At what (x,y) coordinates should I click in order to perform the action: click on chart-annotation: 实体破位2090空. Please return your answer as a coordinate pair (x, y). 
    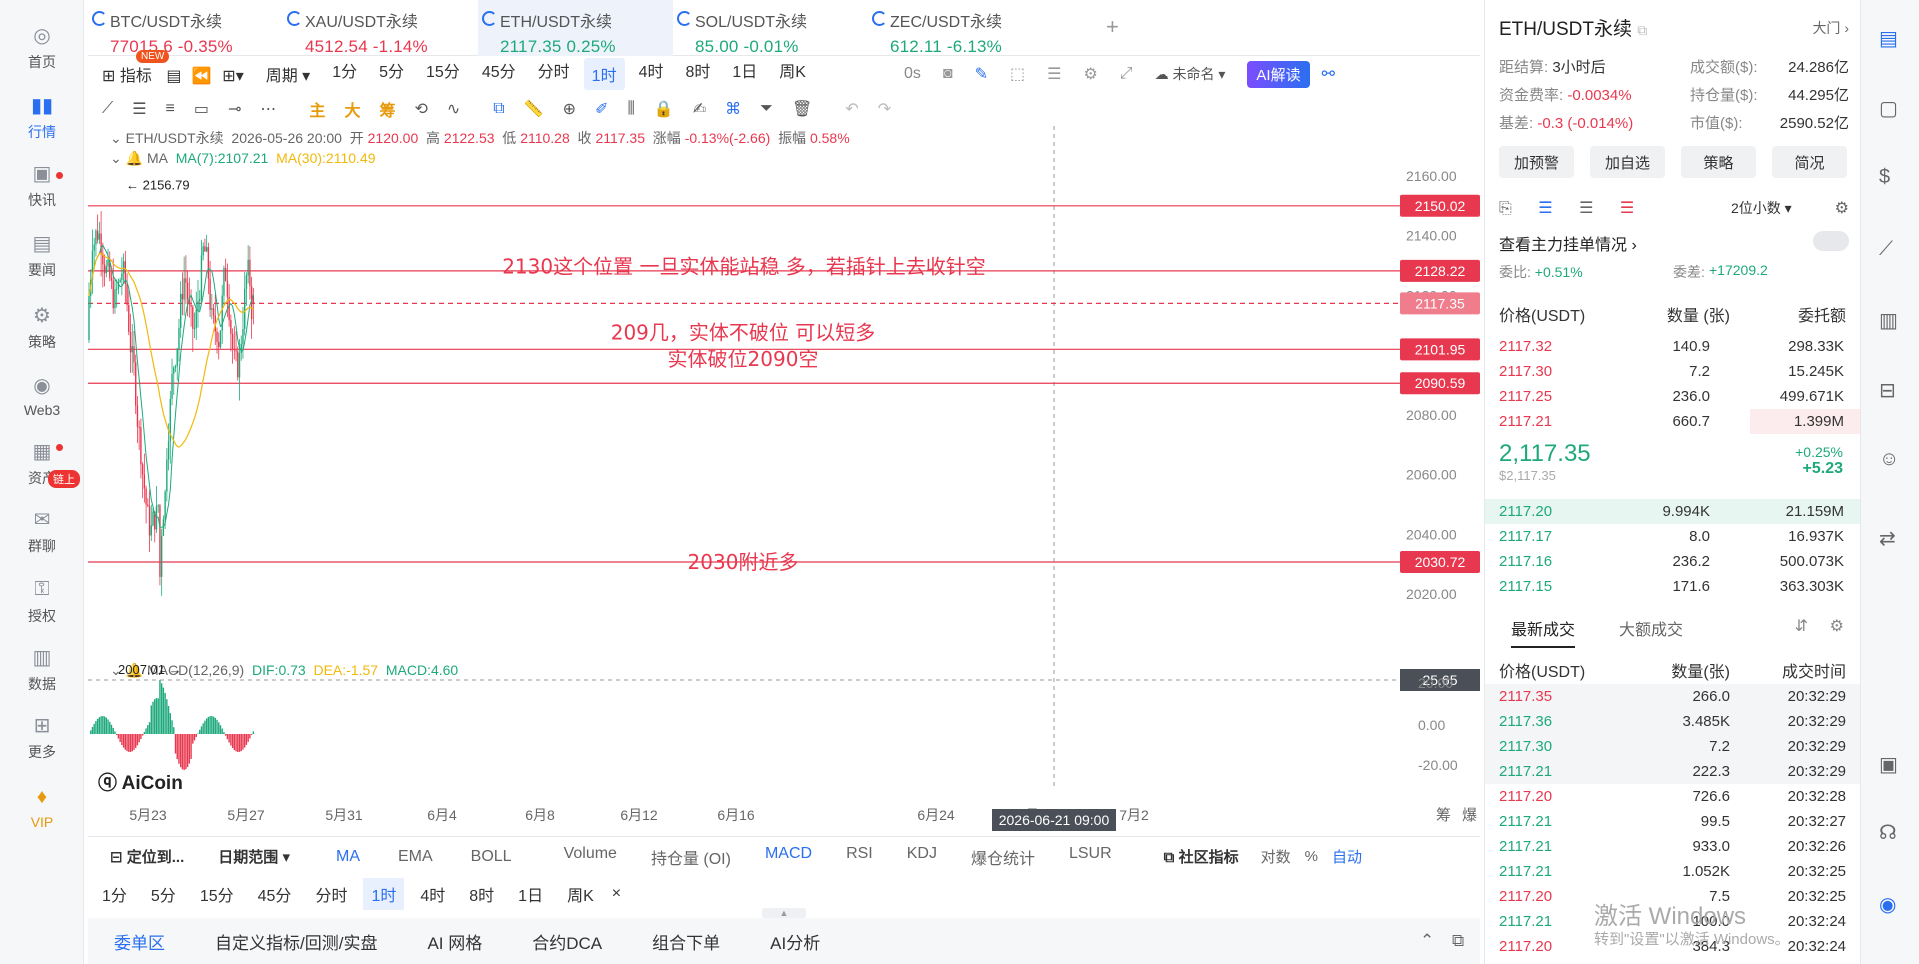
    Looking at the image, I should click on (743, 359).